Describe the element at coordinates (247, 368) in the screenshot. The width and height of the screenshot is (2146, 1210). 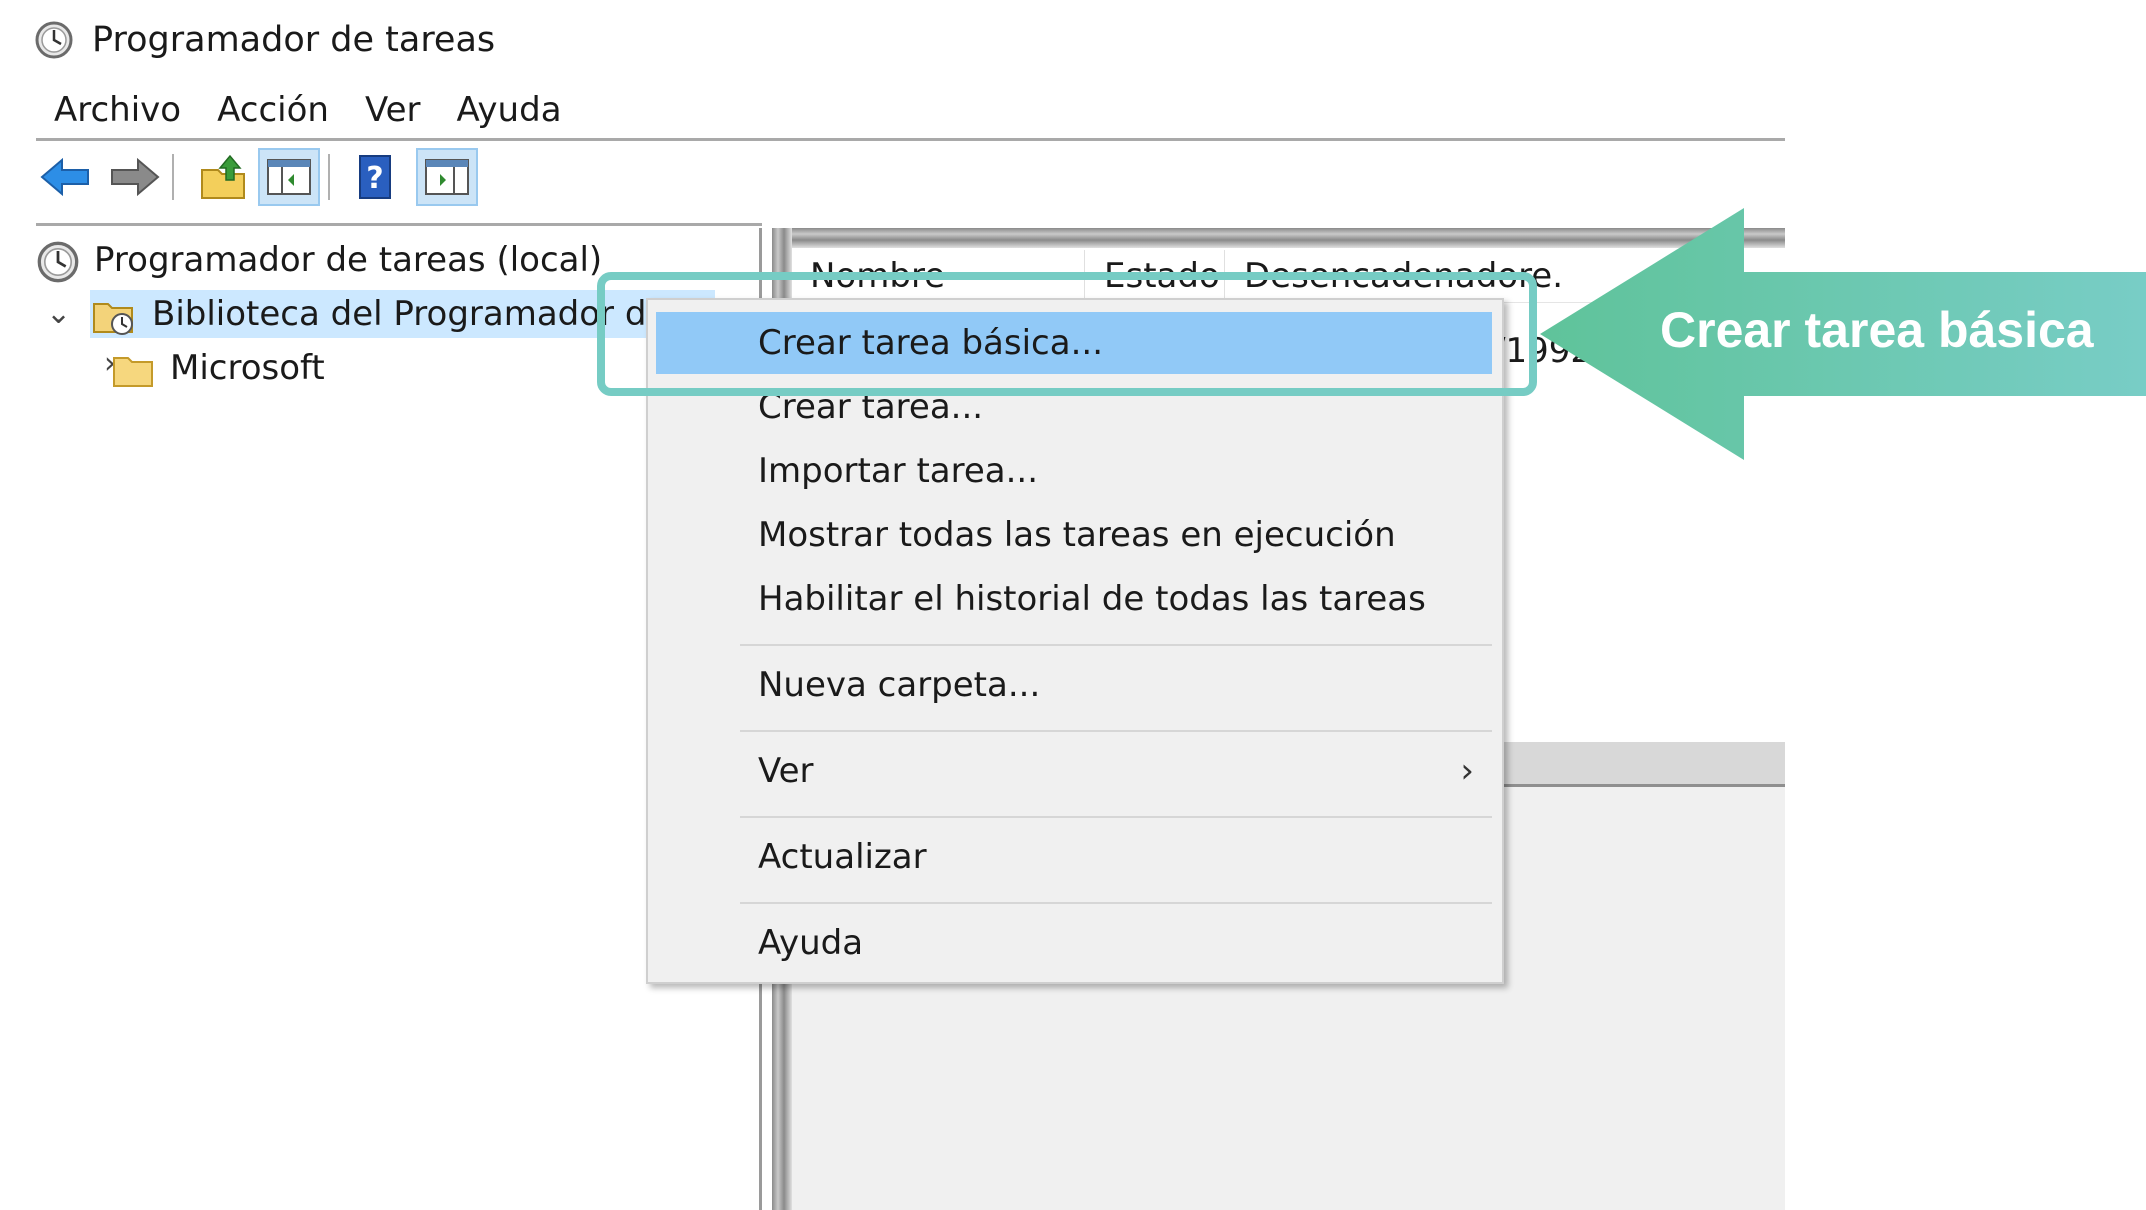
I see `tree-item-label: Microsoft` at that location.